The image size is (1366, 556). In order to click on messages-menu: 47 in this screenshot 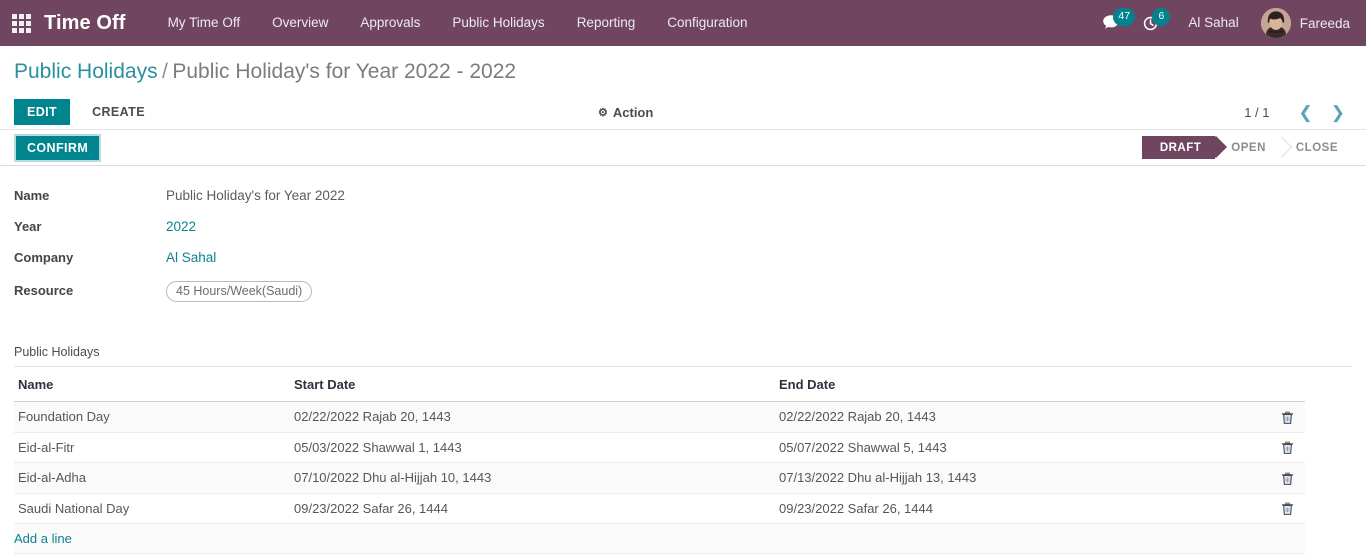, I will do `click(1116, 23)`.